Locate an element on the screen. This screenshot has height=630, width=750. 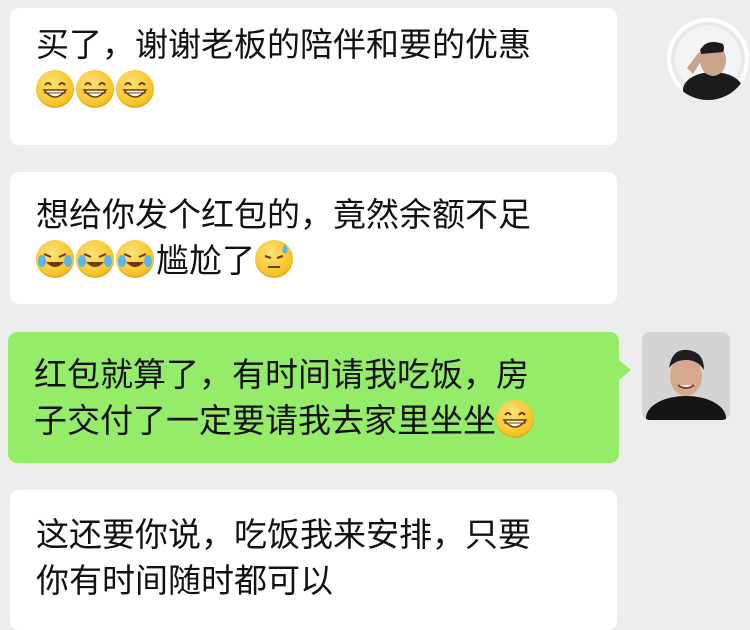
message-2-text: 想给你发个红包的，竟然余额不足 is located at coordinates (283, 214).